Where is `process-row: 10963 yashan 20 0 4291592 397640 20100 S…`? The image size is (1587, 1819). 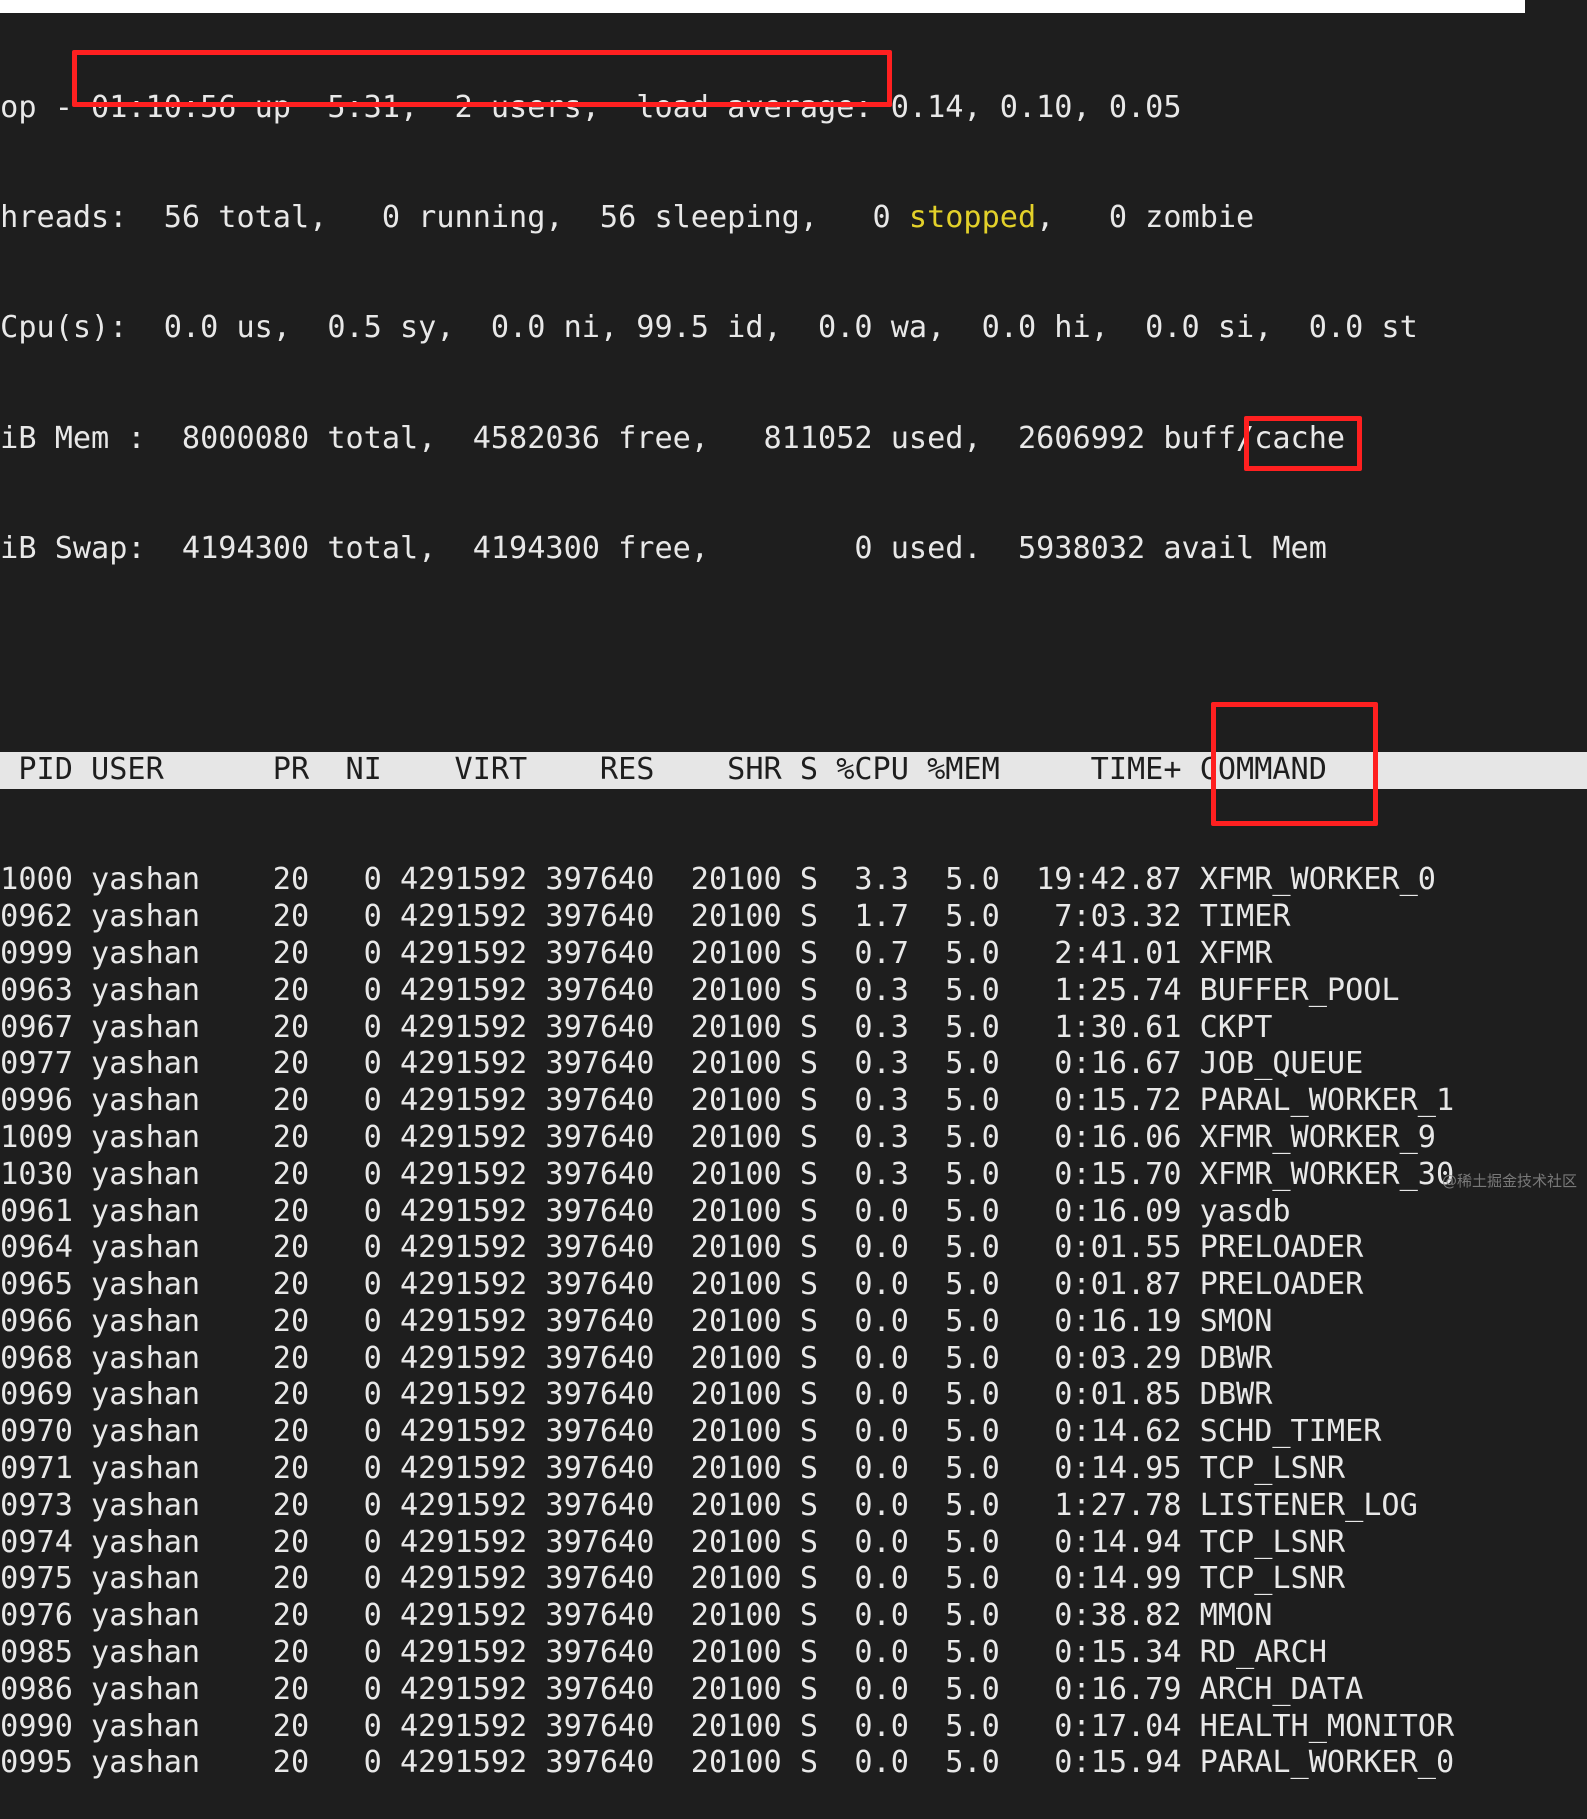
process-row: 10963 yashan 20 0 4291592 397640 20100 S… is located at coordinates (700, 990).